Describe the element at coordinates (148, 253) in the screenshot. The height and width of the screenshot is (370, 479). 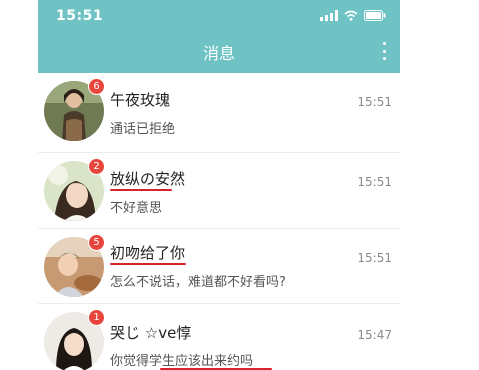
I see `contact-name: 初吻给了你` at that location.